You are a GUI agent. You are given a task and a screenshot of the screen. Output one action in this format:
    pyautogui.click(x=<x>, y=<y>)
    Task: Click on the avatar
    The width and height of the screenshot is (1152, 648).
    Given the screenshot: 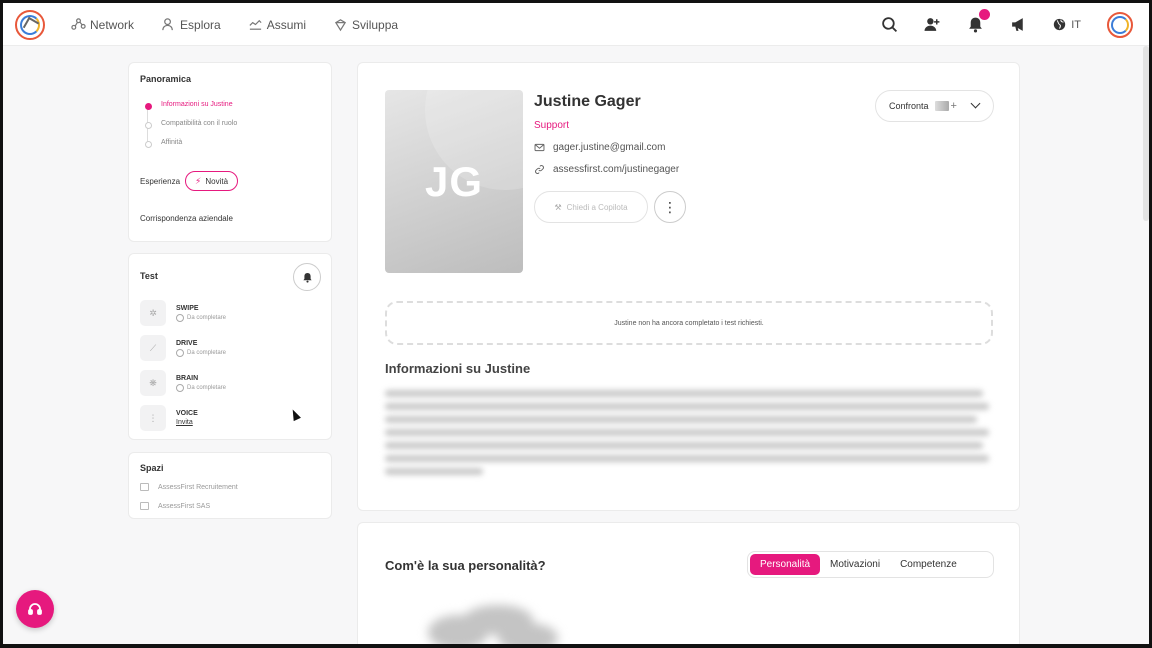 What is the action you would take?
    pyautogui.click(x=1120, y=24)
    